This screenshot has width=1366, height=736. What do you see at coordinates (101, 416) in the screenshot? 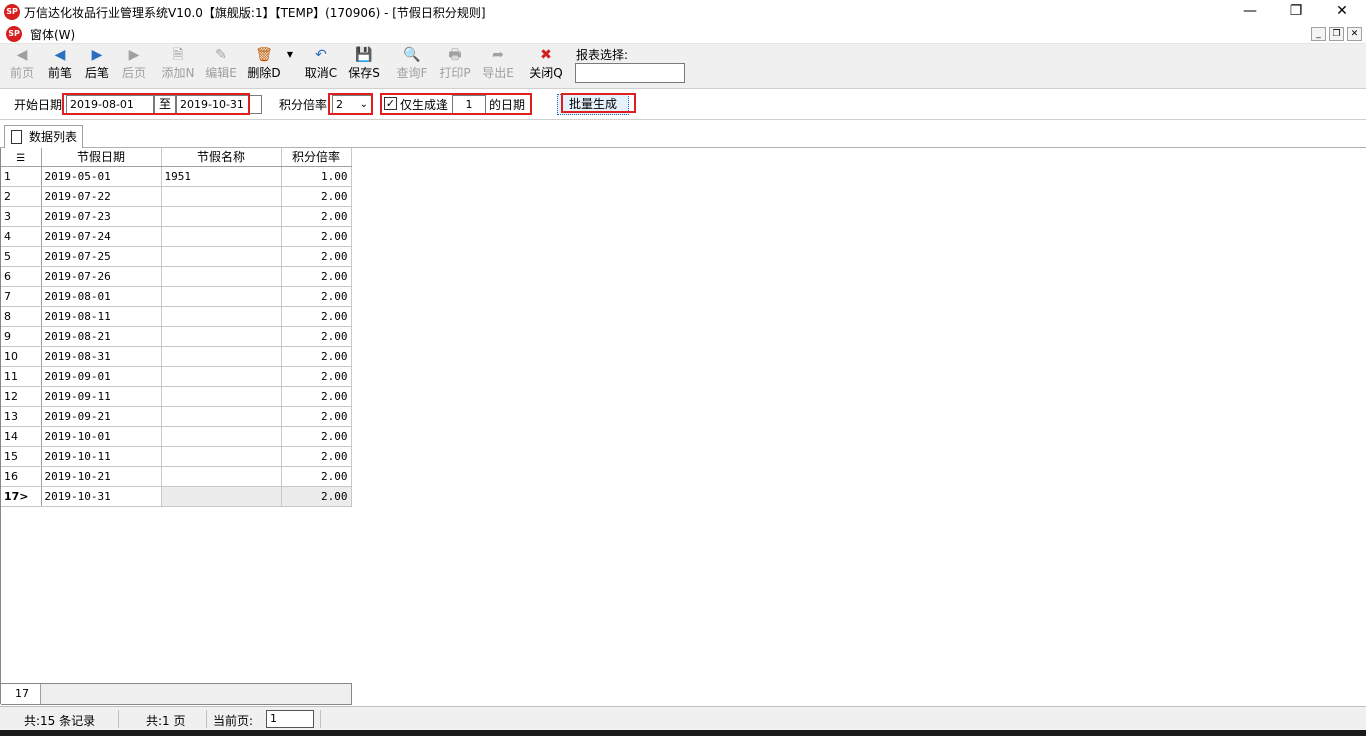
I see `cell-date: 2019-09-21` at bounding box center [101, 416].